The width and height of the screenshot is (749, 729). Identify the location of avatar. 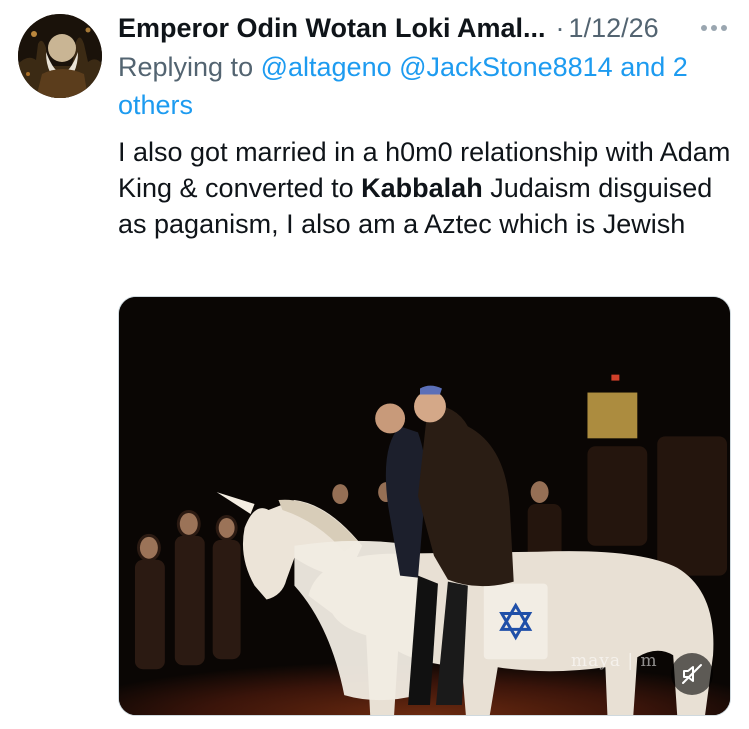
(60, 56).